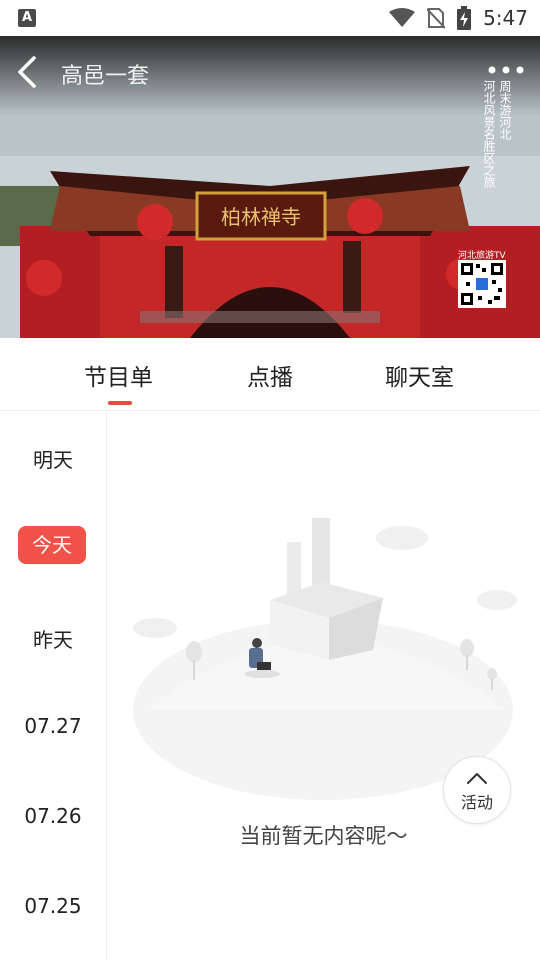 The height and width of the screenshot is (960, 540). I want to click on more-options-icon, so click(506, 70).